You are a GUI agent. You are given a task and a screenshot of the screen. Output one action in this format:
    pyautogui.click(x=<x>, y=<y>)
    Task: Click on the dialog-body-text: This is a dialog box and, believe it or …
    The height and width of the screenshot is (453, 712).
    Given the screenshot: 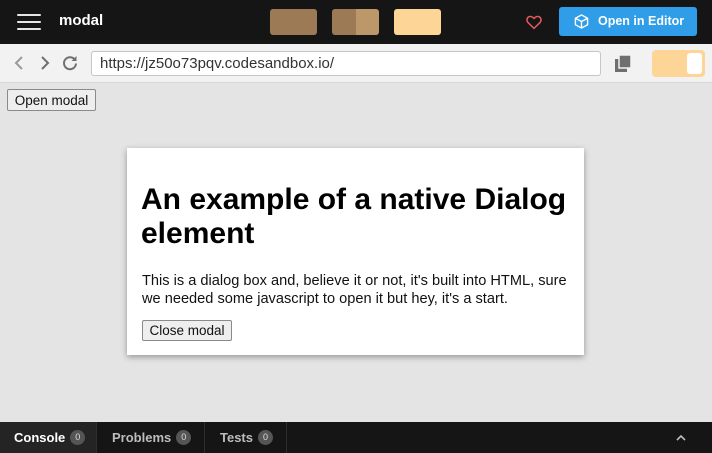 What is the action you would take?
    pyautogui.click(x=354, y=290)
    